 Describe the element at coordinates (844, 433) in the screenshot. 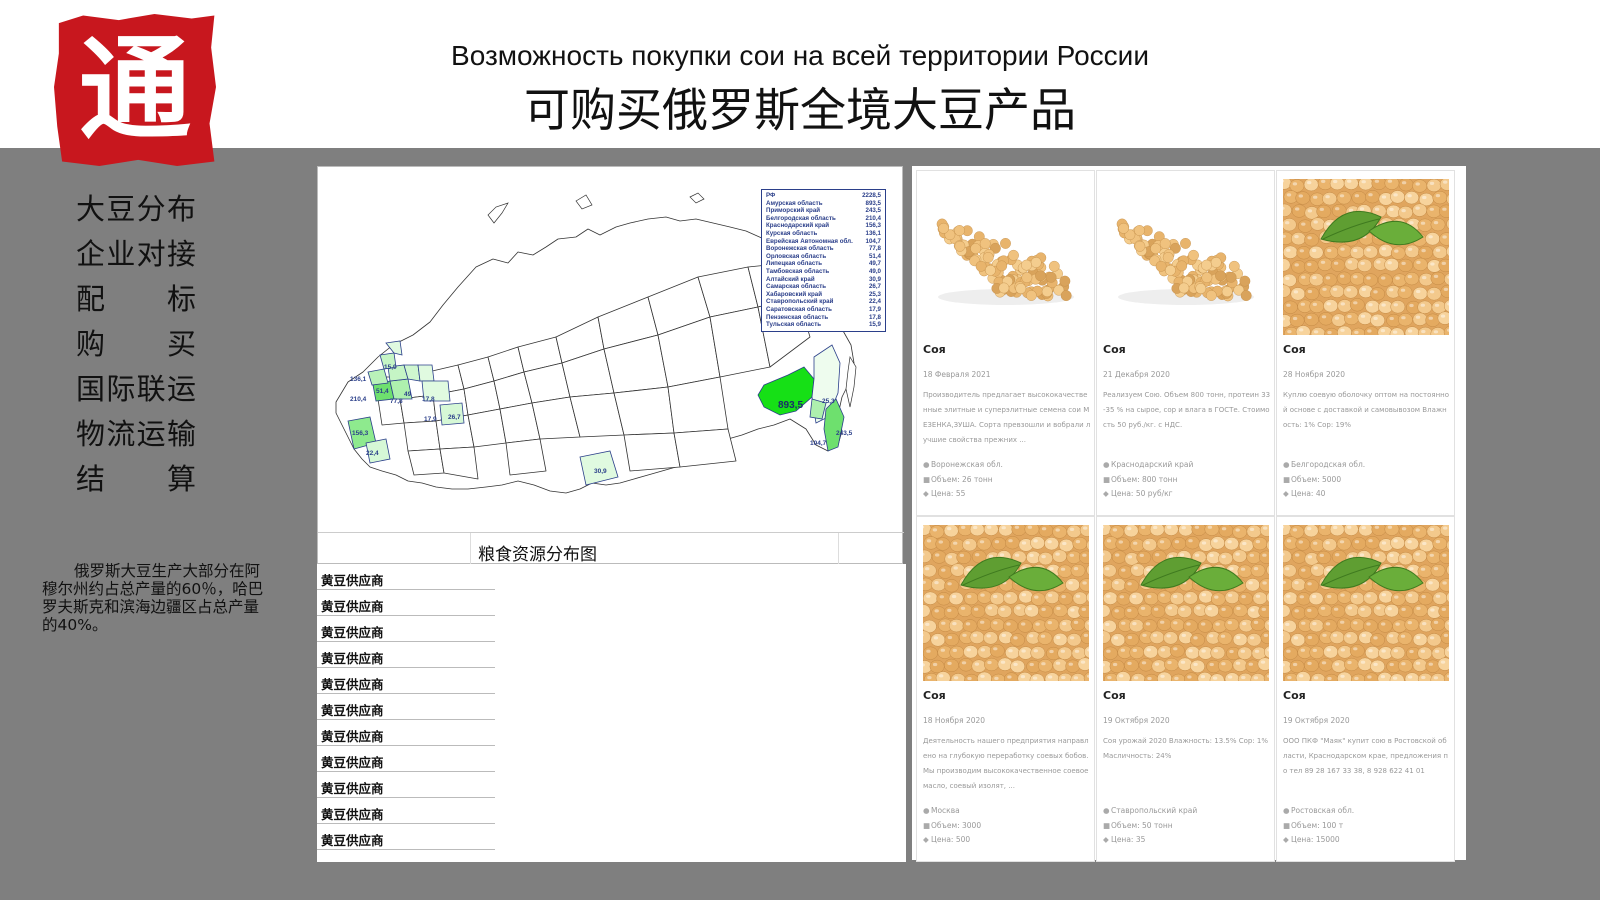

I see `label-primorsky: 243,5` at that location.